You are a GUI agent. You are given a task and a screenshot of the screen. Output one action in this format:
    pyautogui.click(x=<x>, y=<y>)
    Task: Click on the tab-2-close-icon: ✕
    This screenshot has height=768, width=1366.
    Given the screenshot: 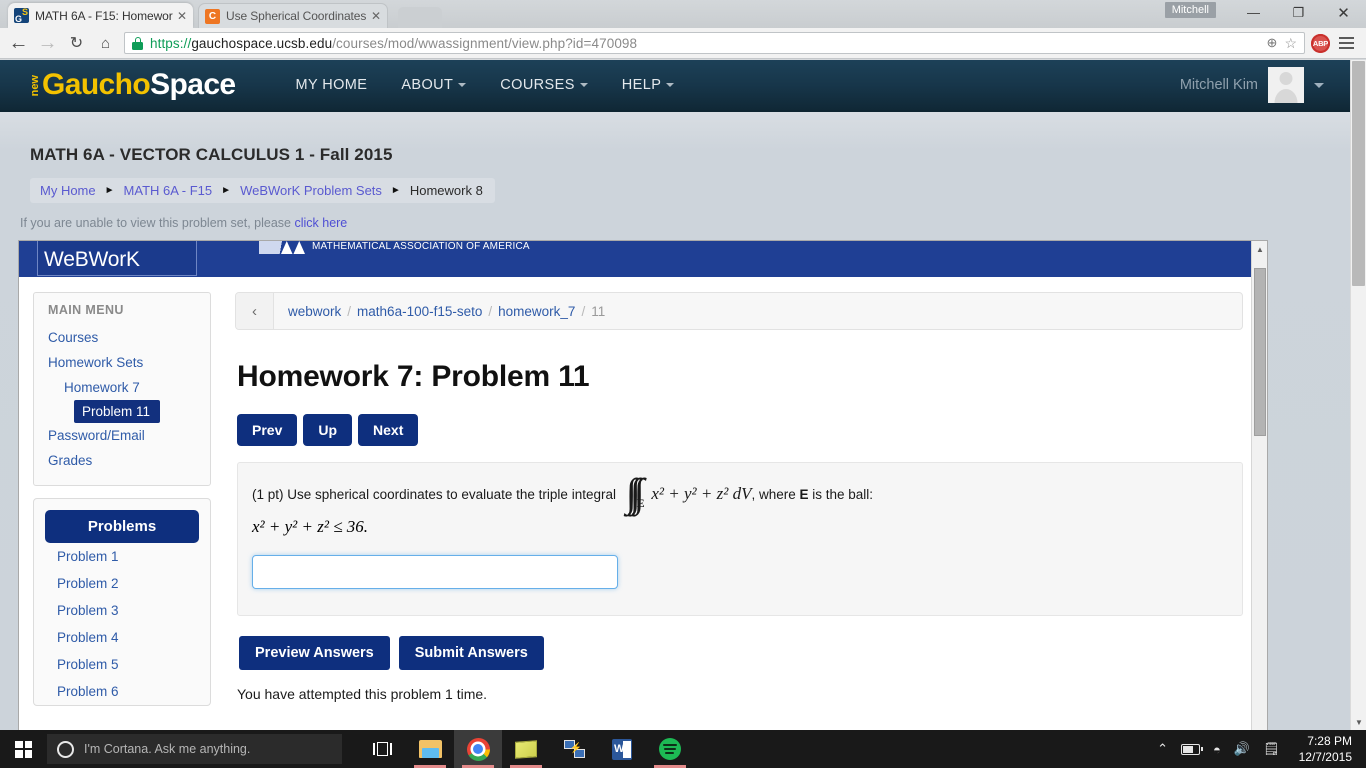 What is the action you would take?
    pyautogui.click(x=376, y=16)
    